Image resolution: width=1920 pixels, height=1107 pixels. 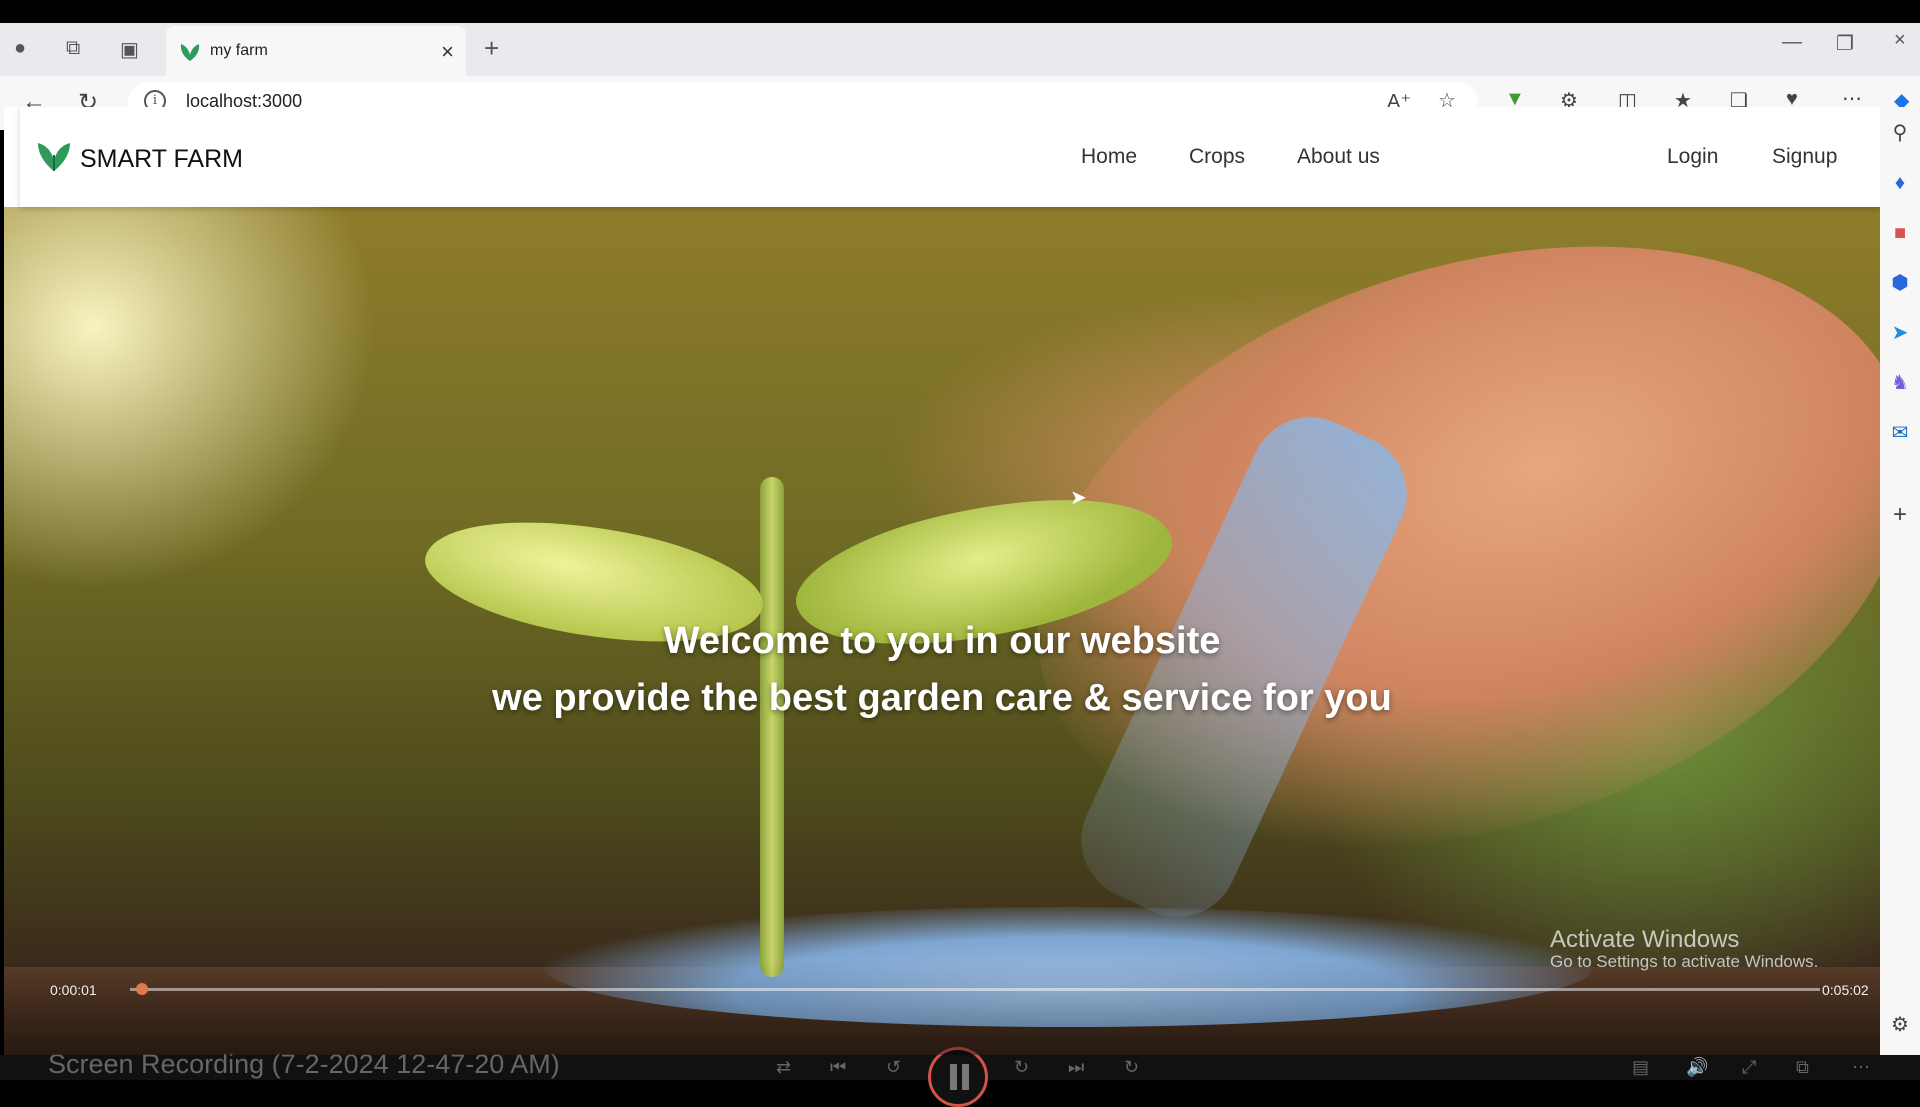 I want to click on screen-top-bar, so click(x=960, y=11).